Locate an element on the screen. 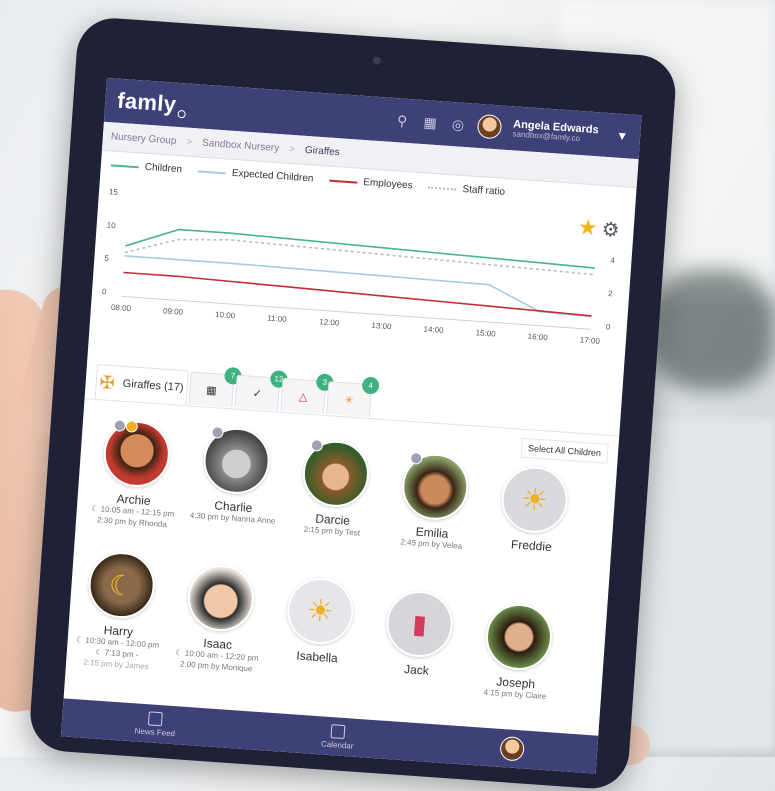  tab-checkin: ✓ 12 is located at coordinates (261, 390).